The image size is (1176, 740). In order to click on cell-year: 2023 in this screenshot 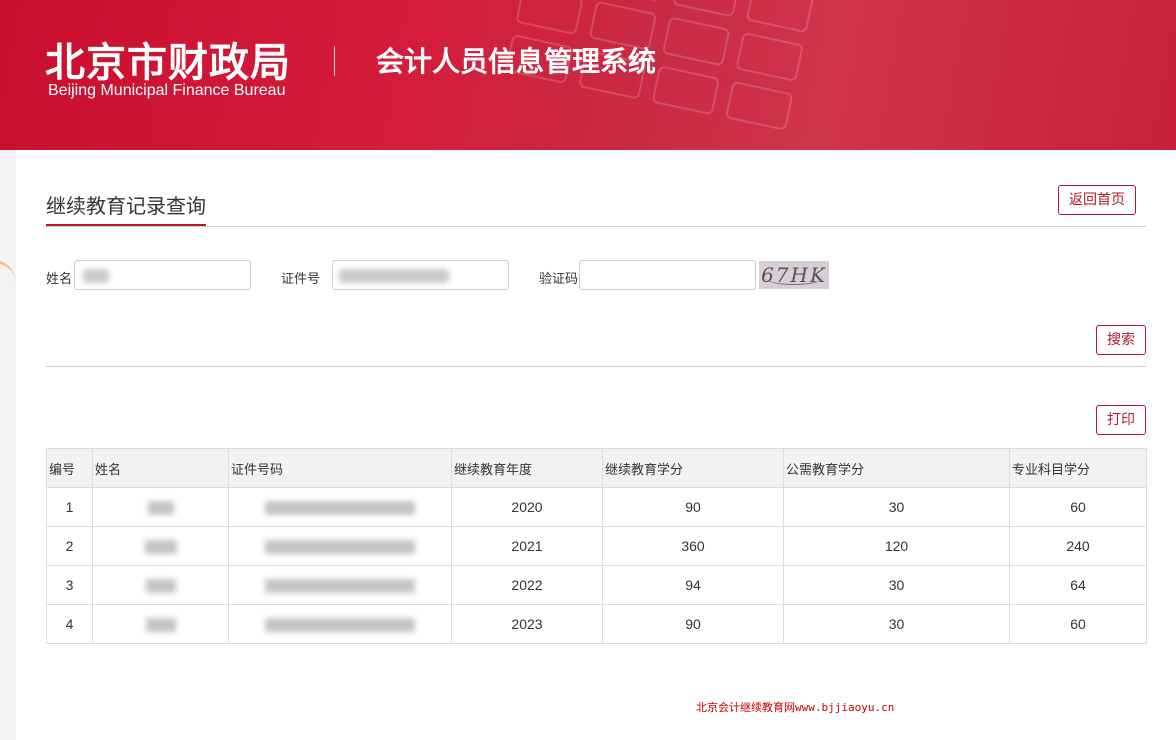, I will do `click(527, 624)`.